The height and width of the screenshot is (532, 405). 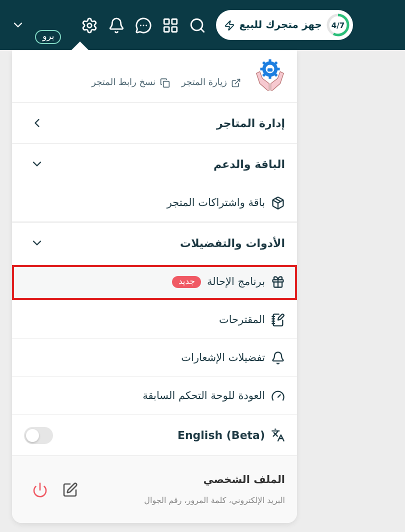 What do you see at coordinates (236, 83) in the screenshot?
I see `external-link-icon` at bounding box center [236, 83].